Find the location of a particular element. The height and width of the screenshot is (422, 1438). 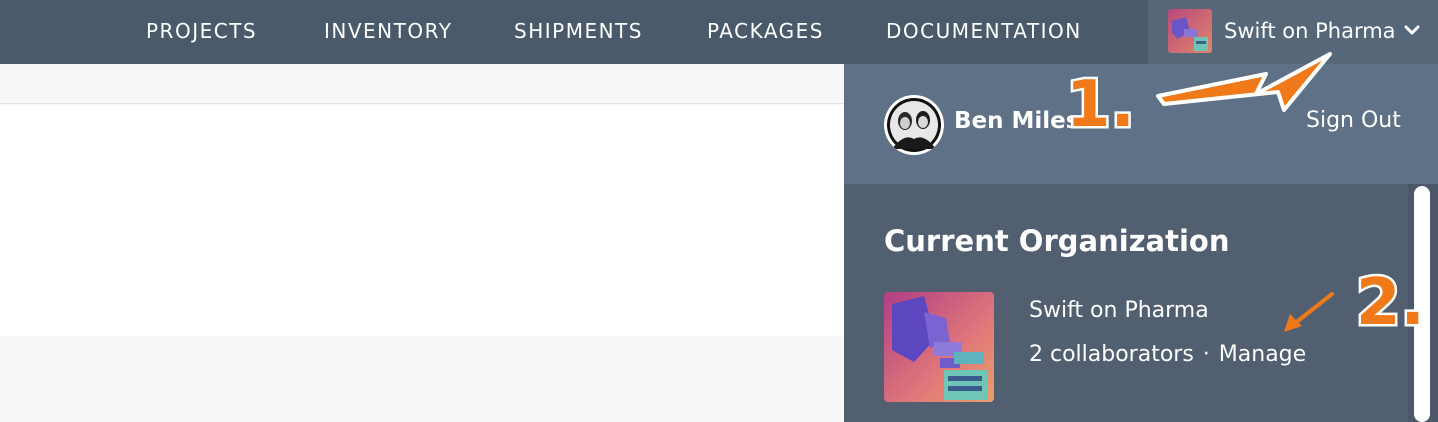

org-thumbnail-small is located at coordinates (1190, 31).